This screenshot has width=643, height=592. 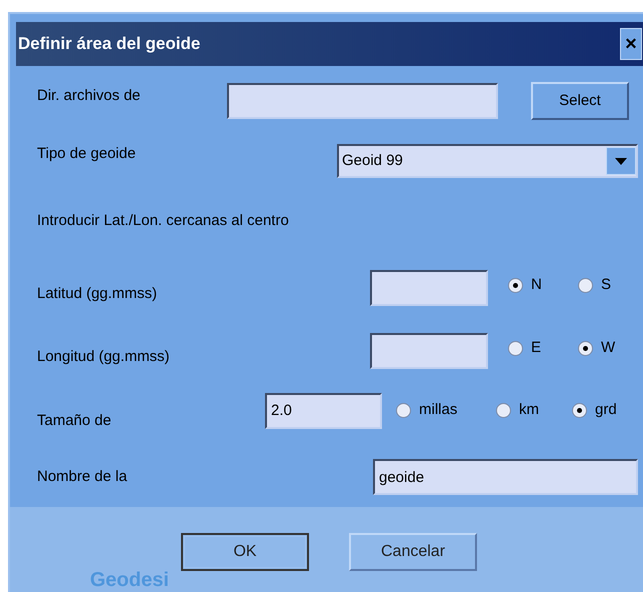 What do you see at coordinates (362, 101) in the screenshot?
I see `directory-field` at bounding box center [362, 101].